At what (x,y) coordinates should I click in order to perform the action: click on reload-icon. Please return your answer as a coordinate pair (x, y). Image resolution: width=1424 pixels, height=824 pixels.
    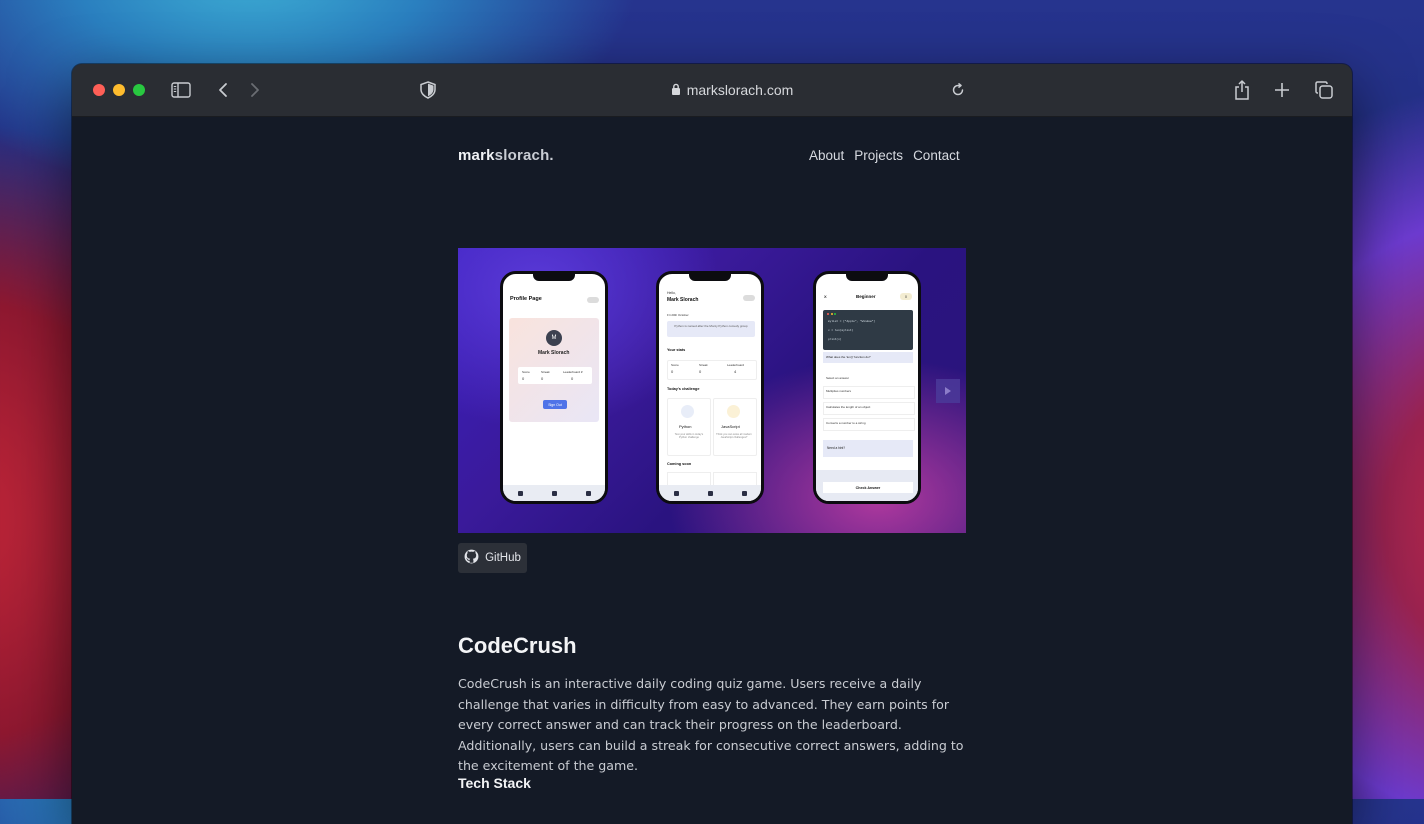
    Looking at the image, I should click on (958, 90).